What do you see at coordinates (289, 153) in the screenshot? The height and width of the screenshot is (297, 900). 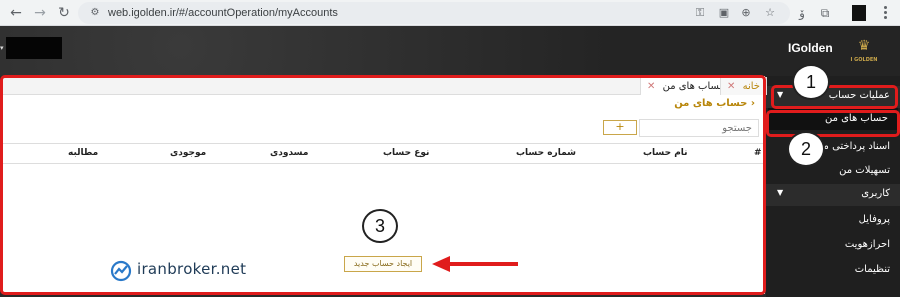 I see `column-header: مسدودی` at bounding box center [289, 153].